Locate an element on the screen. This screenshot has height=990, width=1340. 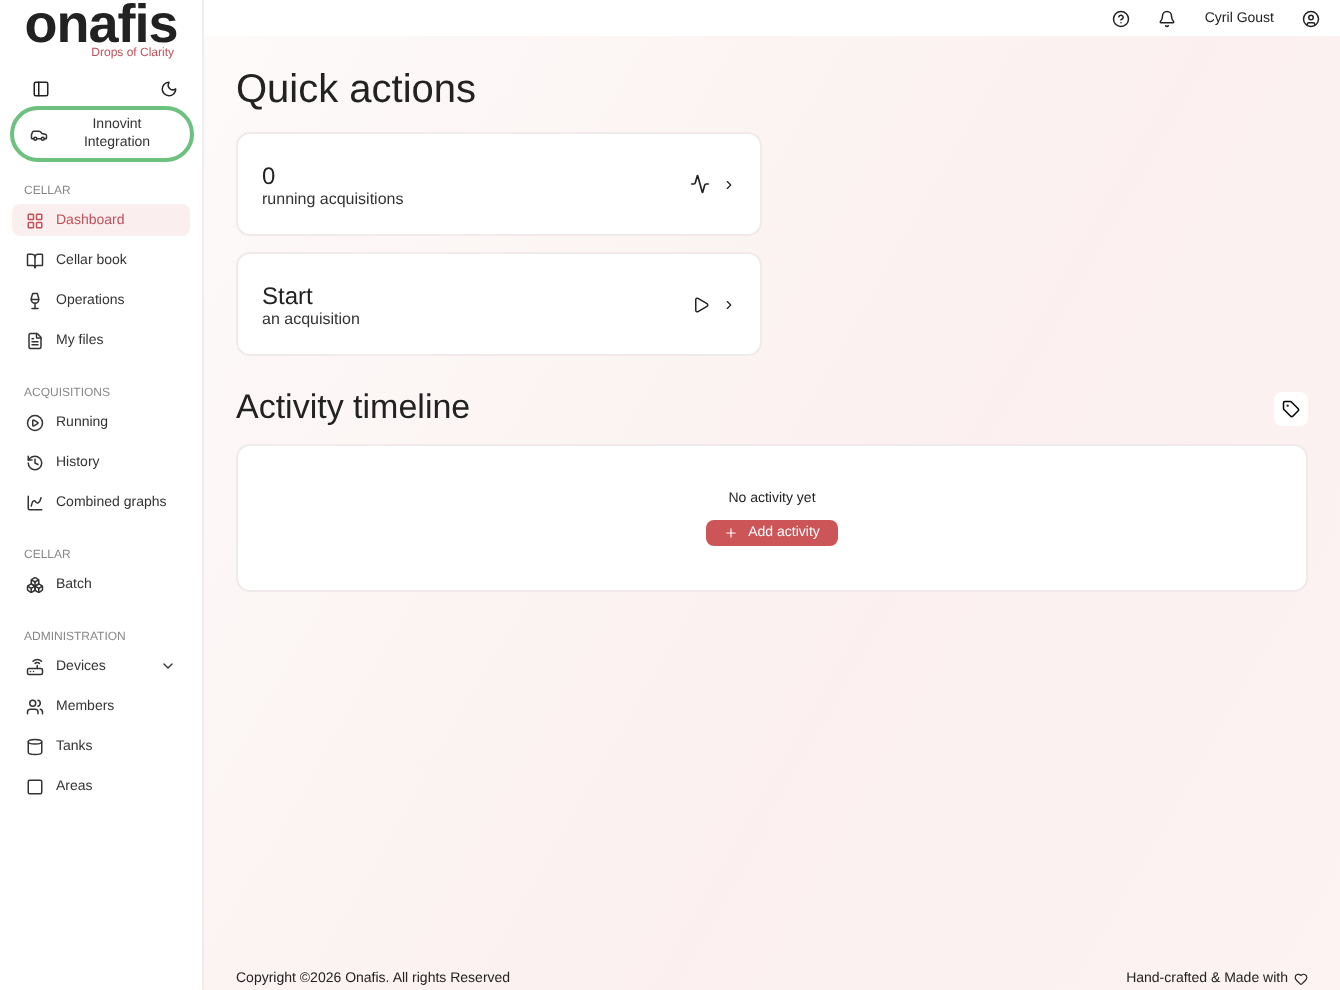
heart-icon is located at coordinates (1301, 979).